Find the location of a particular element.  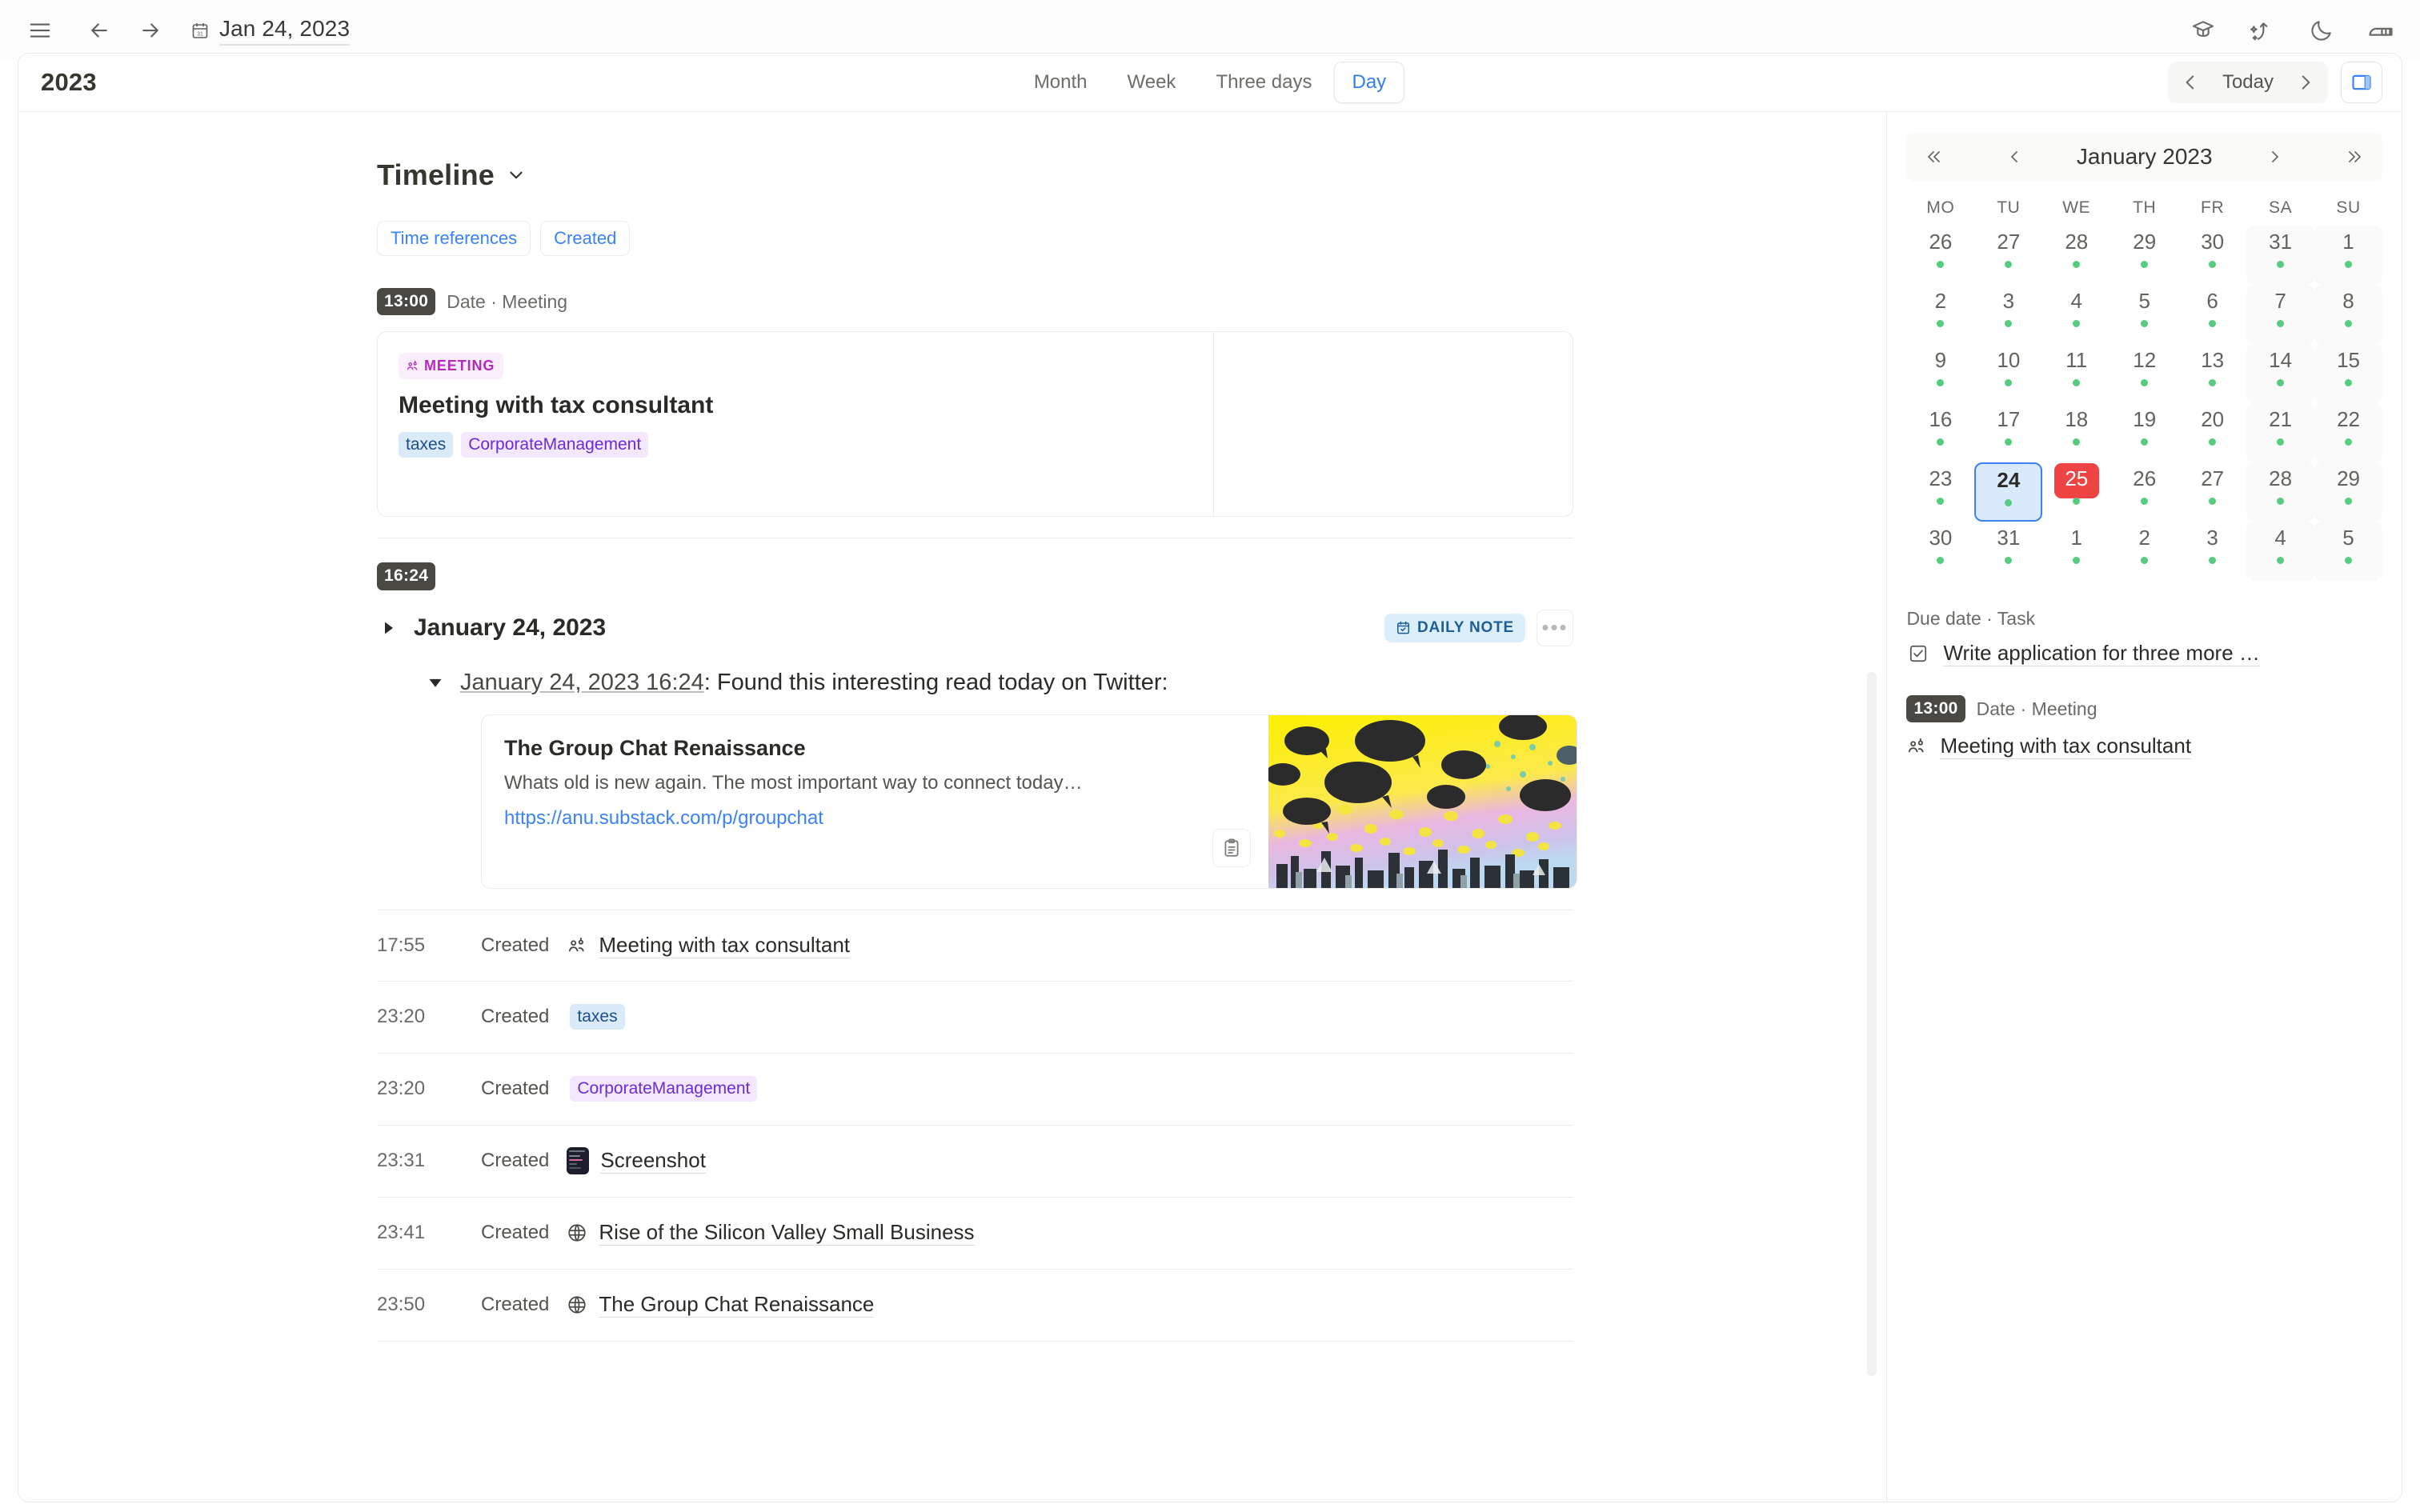

calendar-week-row: 16 17 18 19 20 21 22 is located at coordinates (2144, 432).